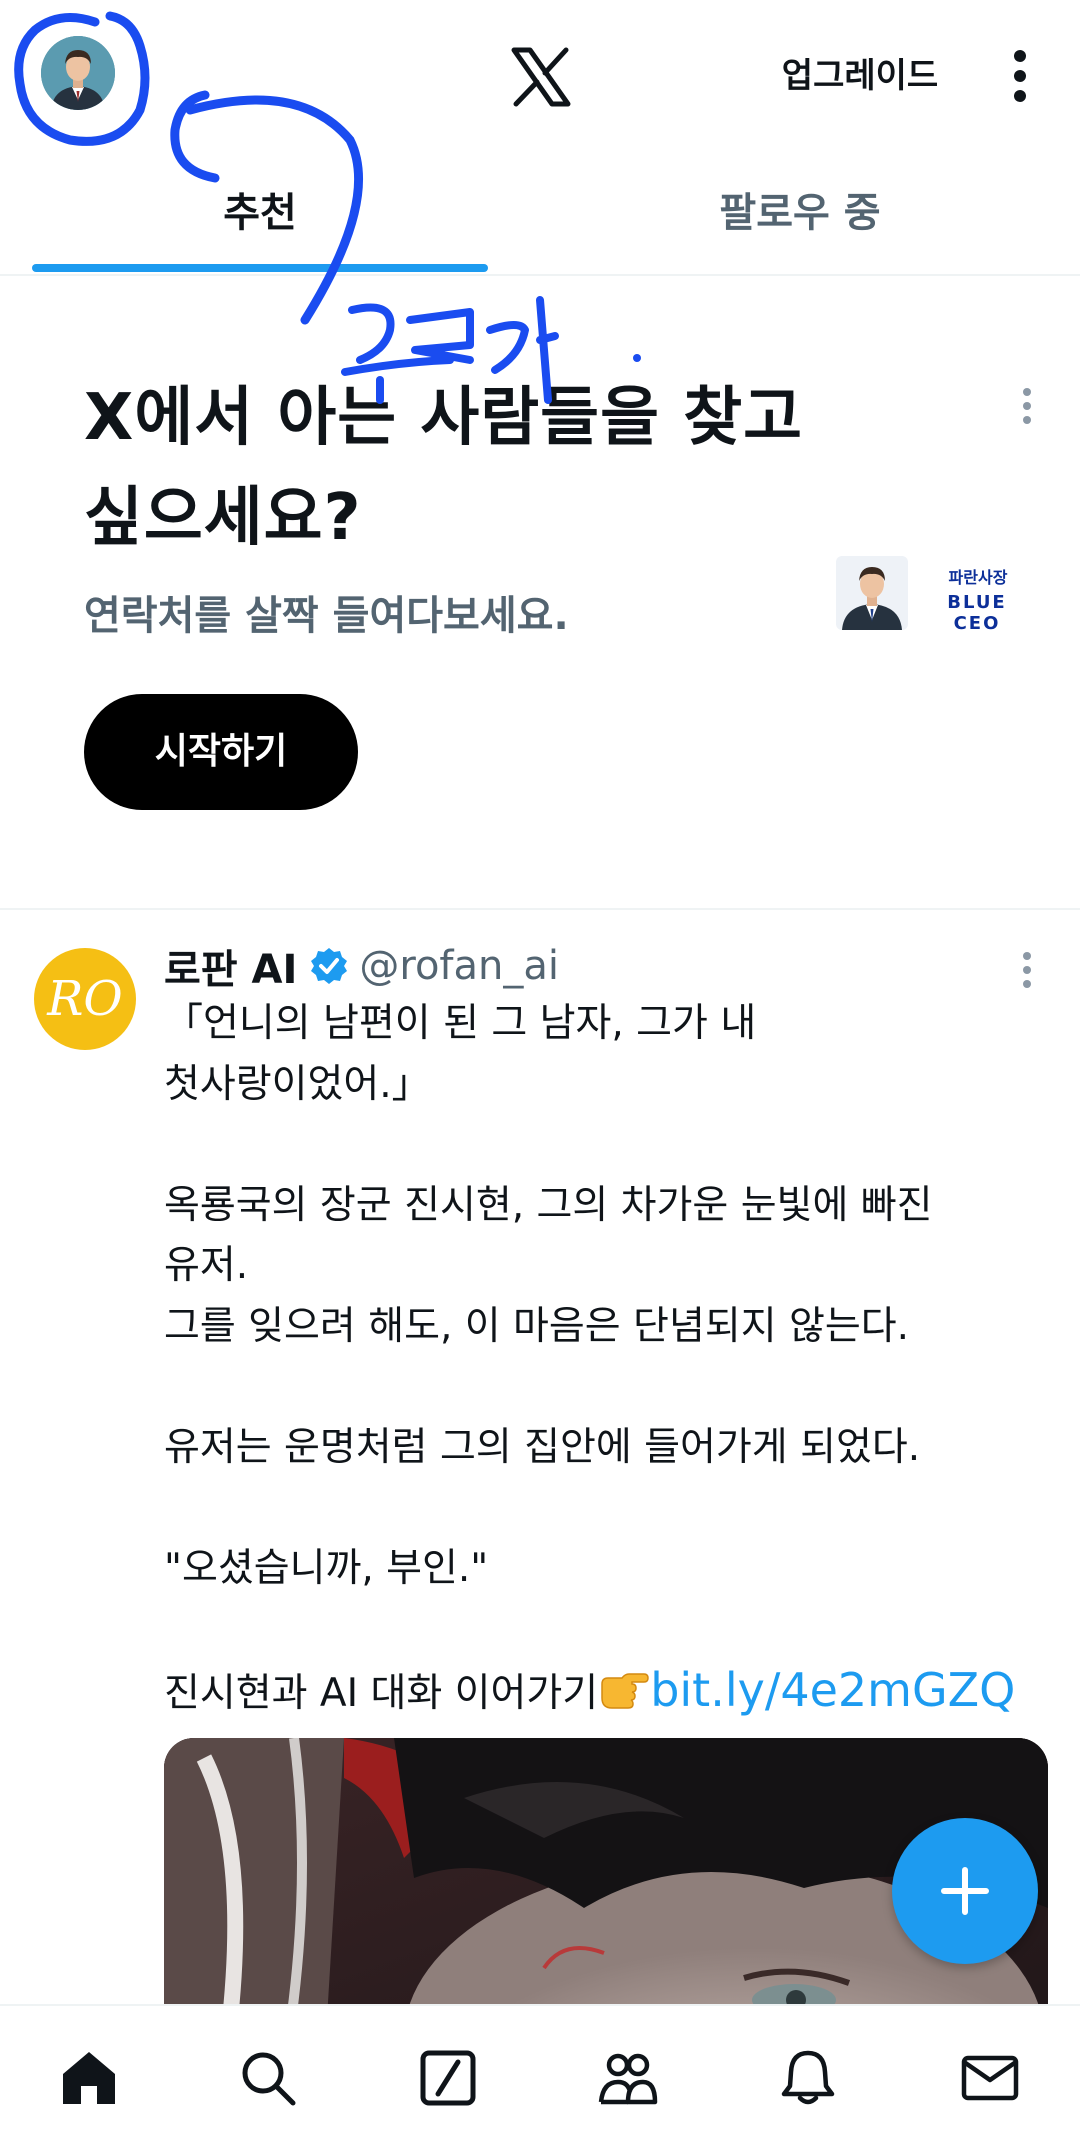  I want to click on tweet-author-name: 로판 AI, so click(230, 966).